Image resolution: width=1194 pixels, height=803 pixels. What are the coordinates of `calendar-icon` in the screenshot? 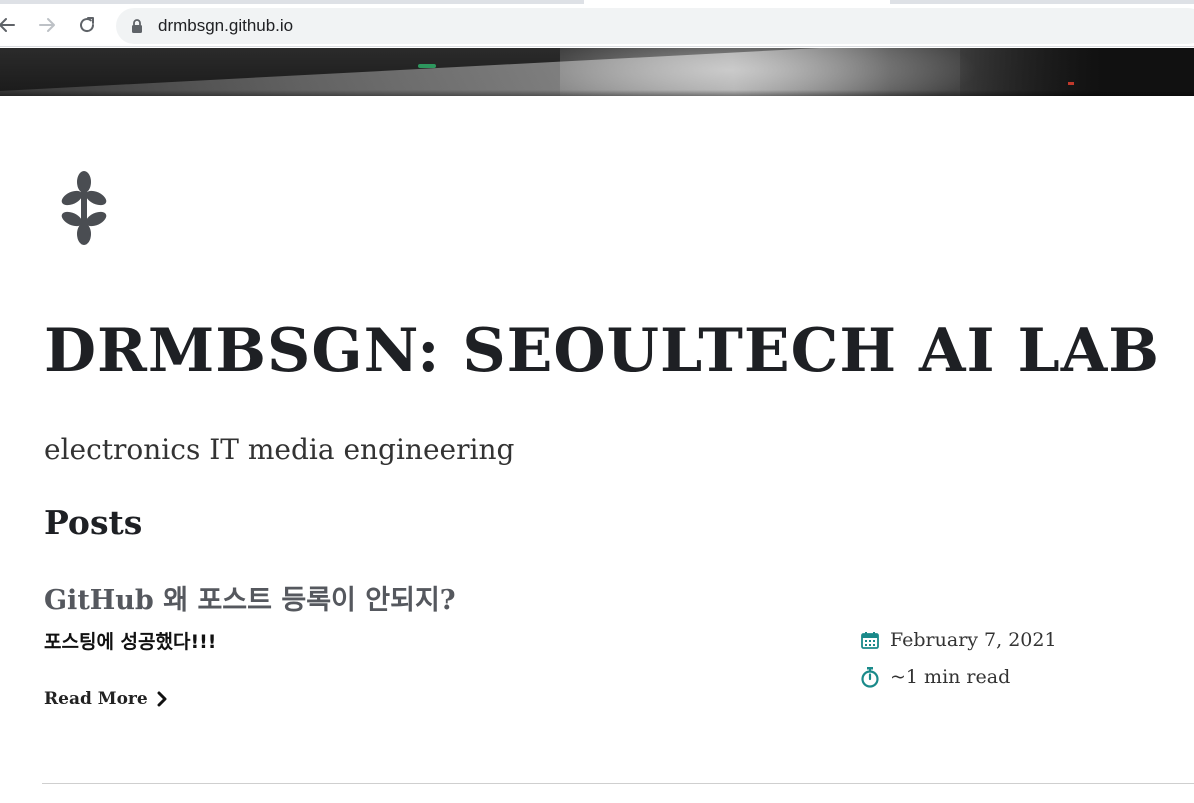 It's located at (870, 640).